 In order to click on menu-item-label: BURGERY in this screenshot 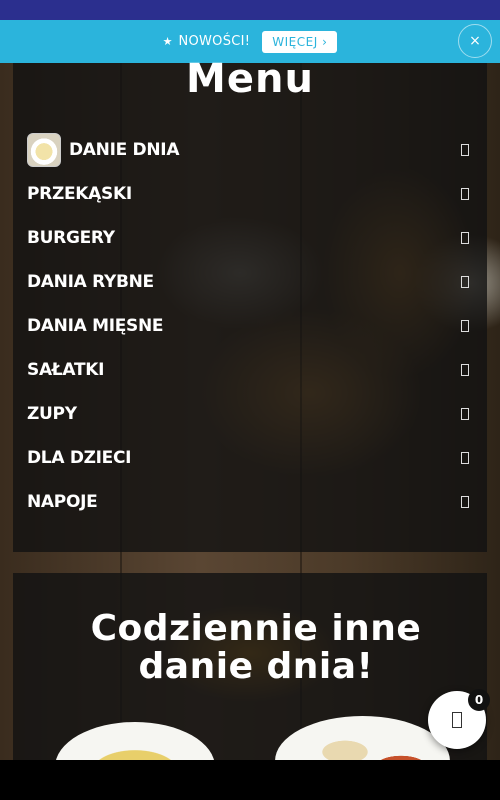, I will do `click(71, 238)`.